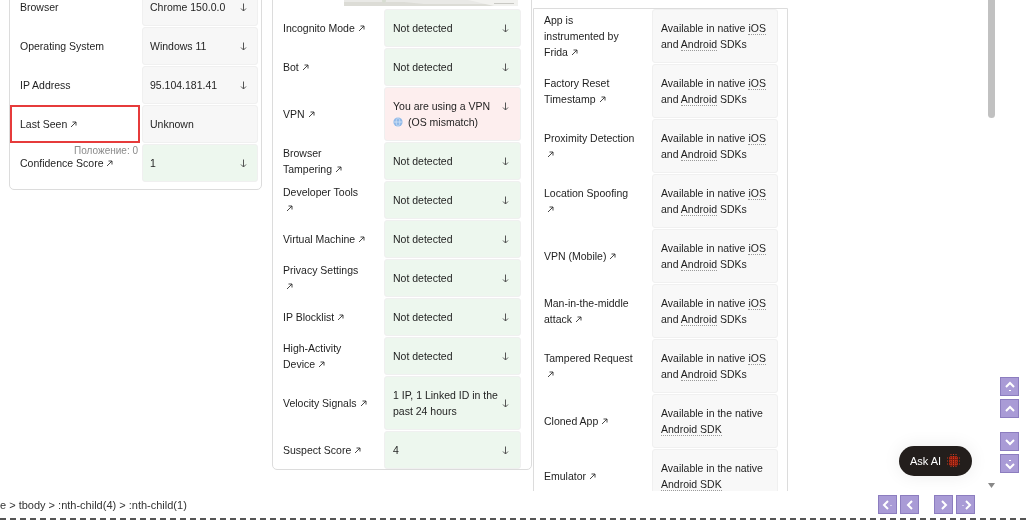 This screenshot has width=1026, height=522. What do you see at coordinates (178, 46) in the screenshot?
I see `cell-value: Windows 11` at bounding box center [178, 46].